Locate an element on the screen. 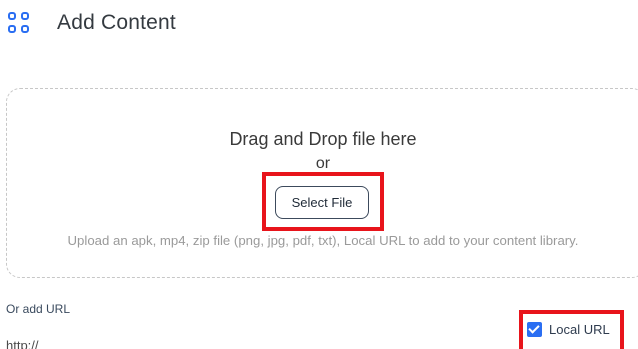 This screenshot has height=349, width=638. or-add-url-label: Or add URL is located at coordinates (38, 309).